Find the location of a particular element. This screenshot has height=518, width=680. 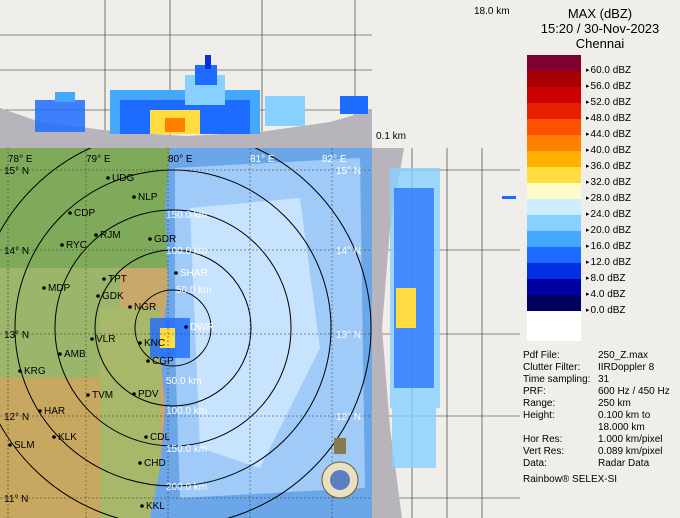

legend-label: 36.0 dBZ is located at coordinates (609, 167).